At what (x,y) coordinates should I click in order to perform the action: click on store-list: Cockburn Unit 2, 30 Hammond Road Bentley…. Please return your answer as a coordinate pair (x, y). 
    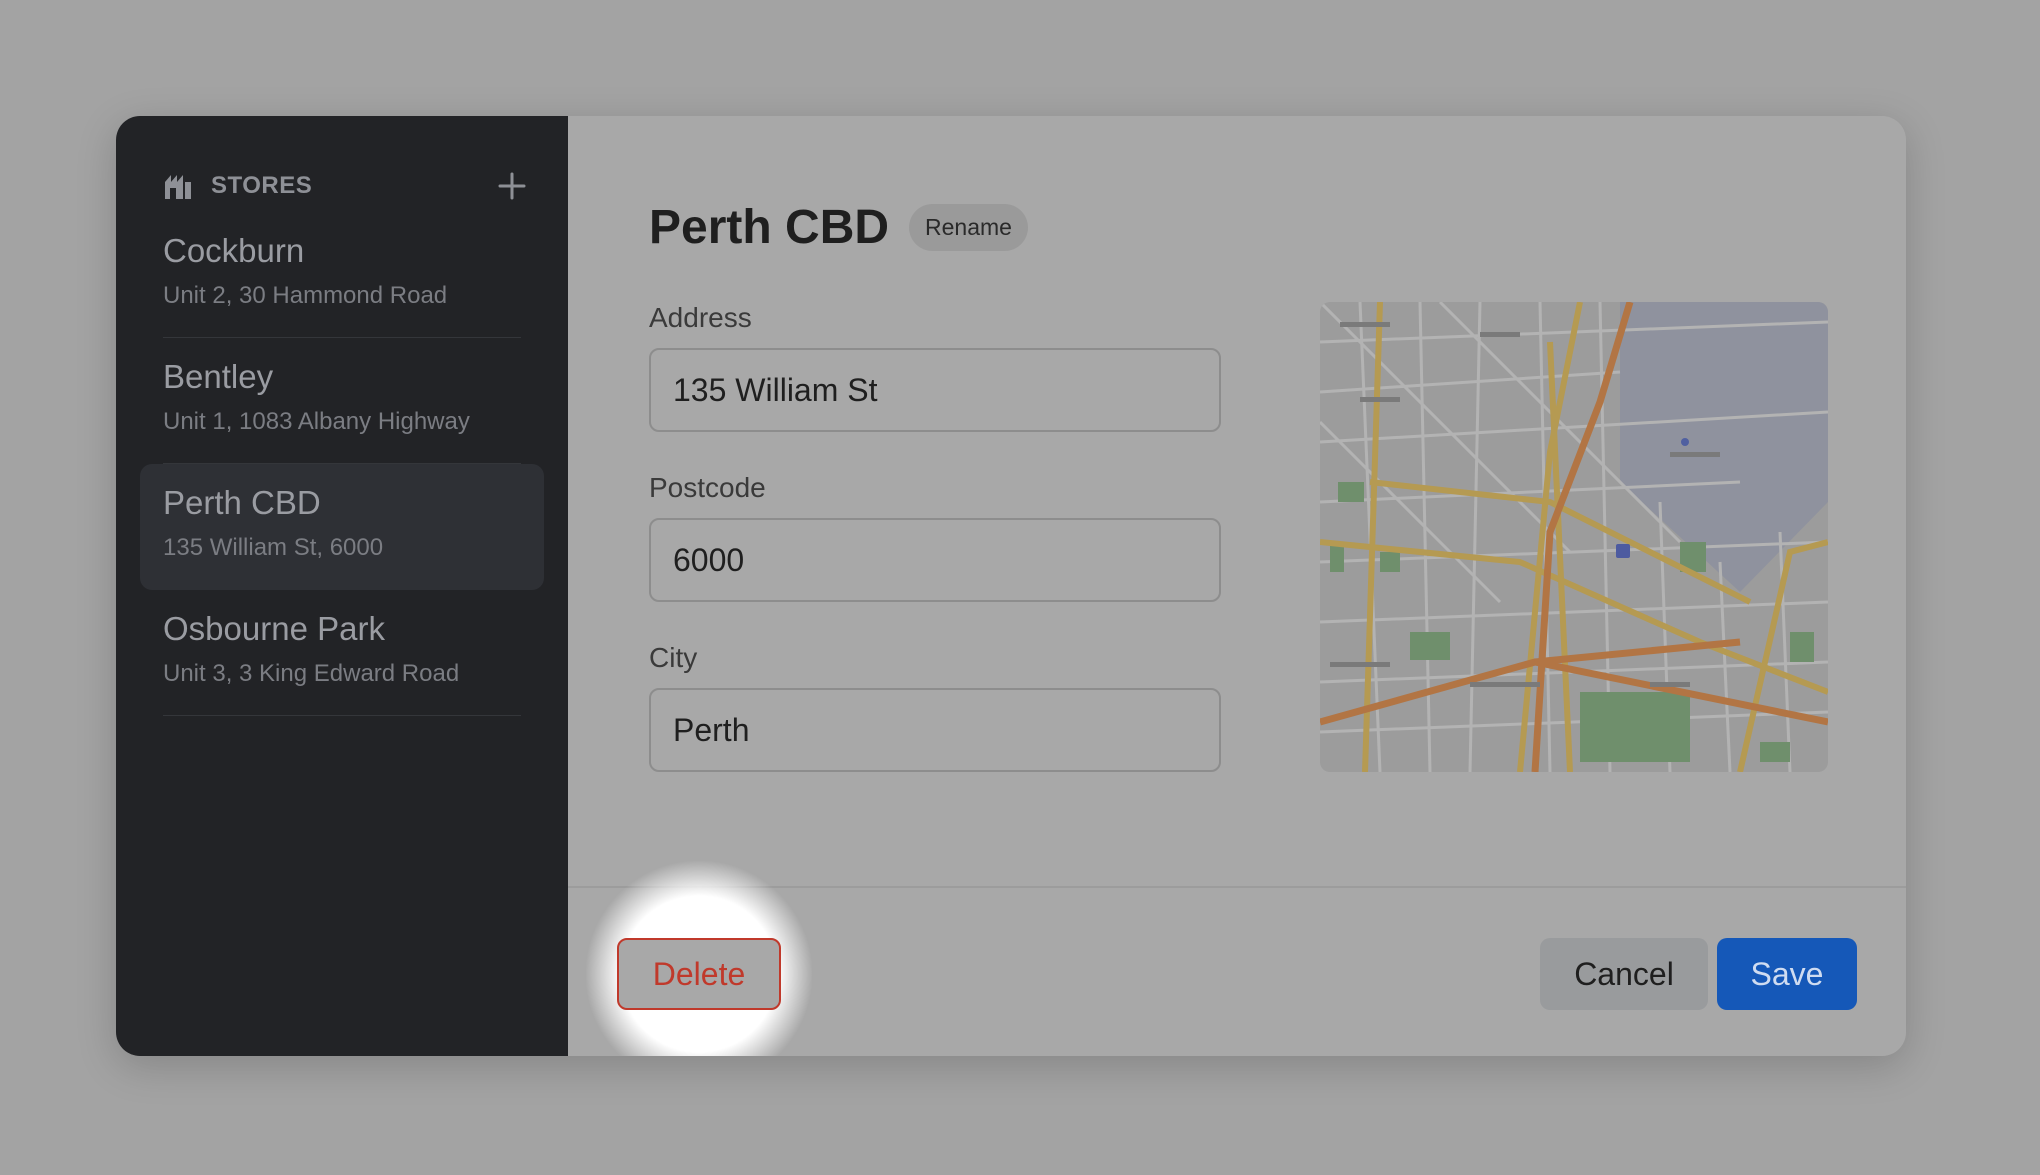
    Looking at the image, I should click on (342, 464).